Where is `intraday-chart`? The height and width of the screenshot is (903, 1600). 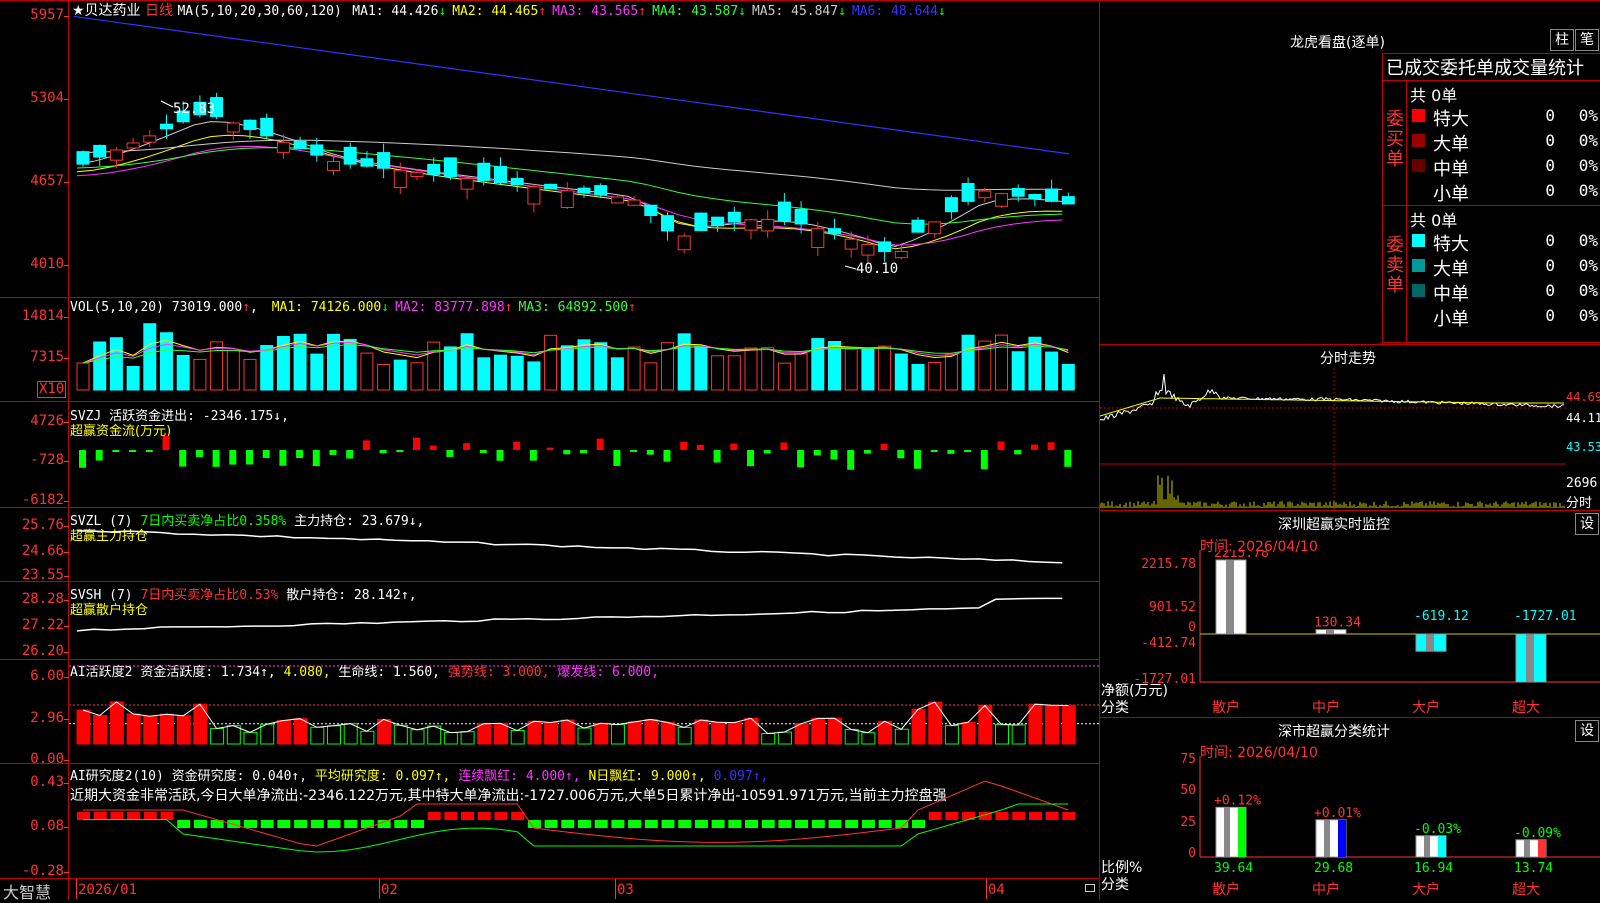
intraday-chart is located at coordinates (1333, 439).